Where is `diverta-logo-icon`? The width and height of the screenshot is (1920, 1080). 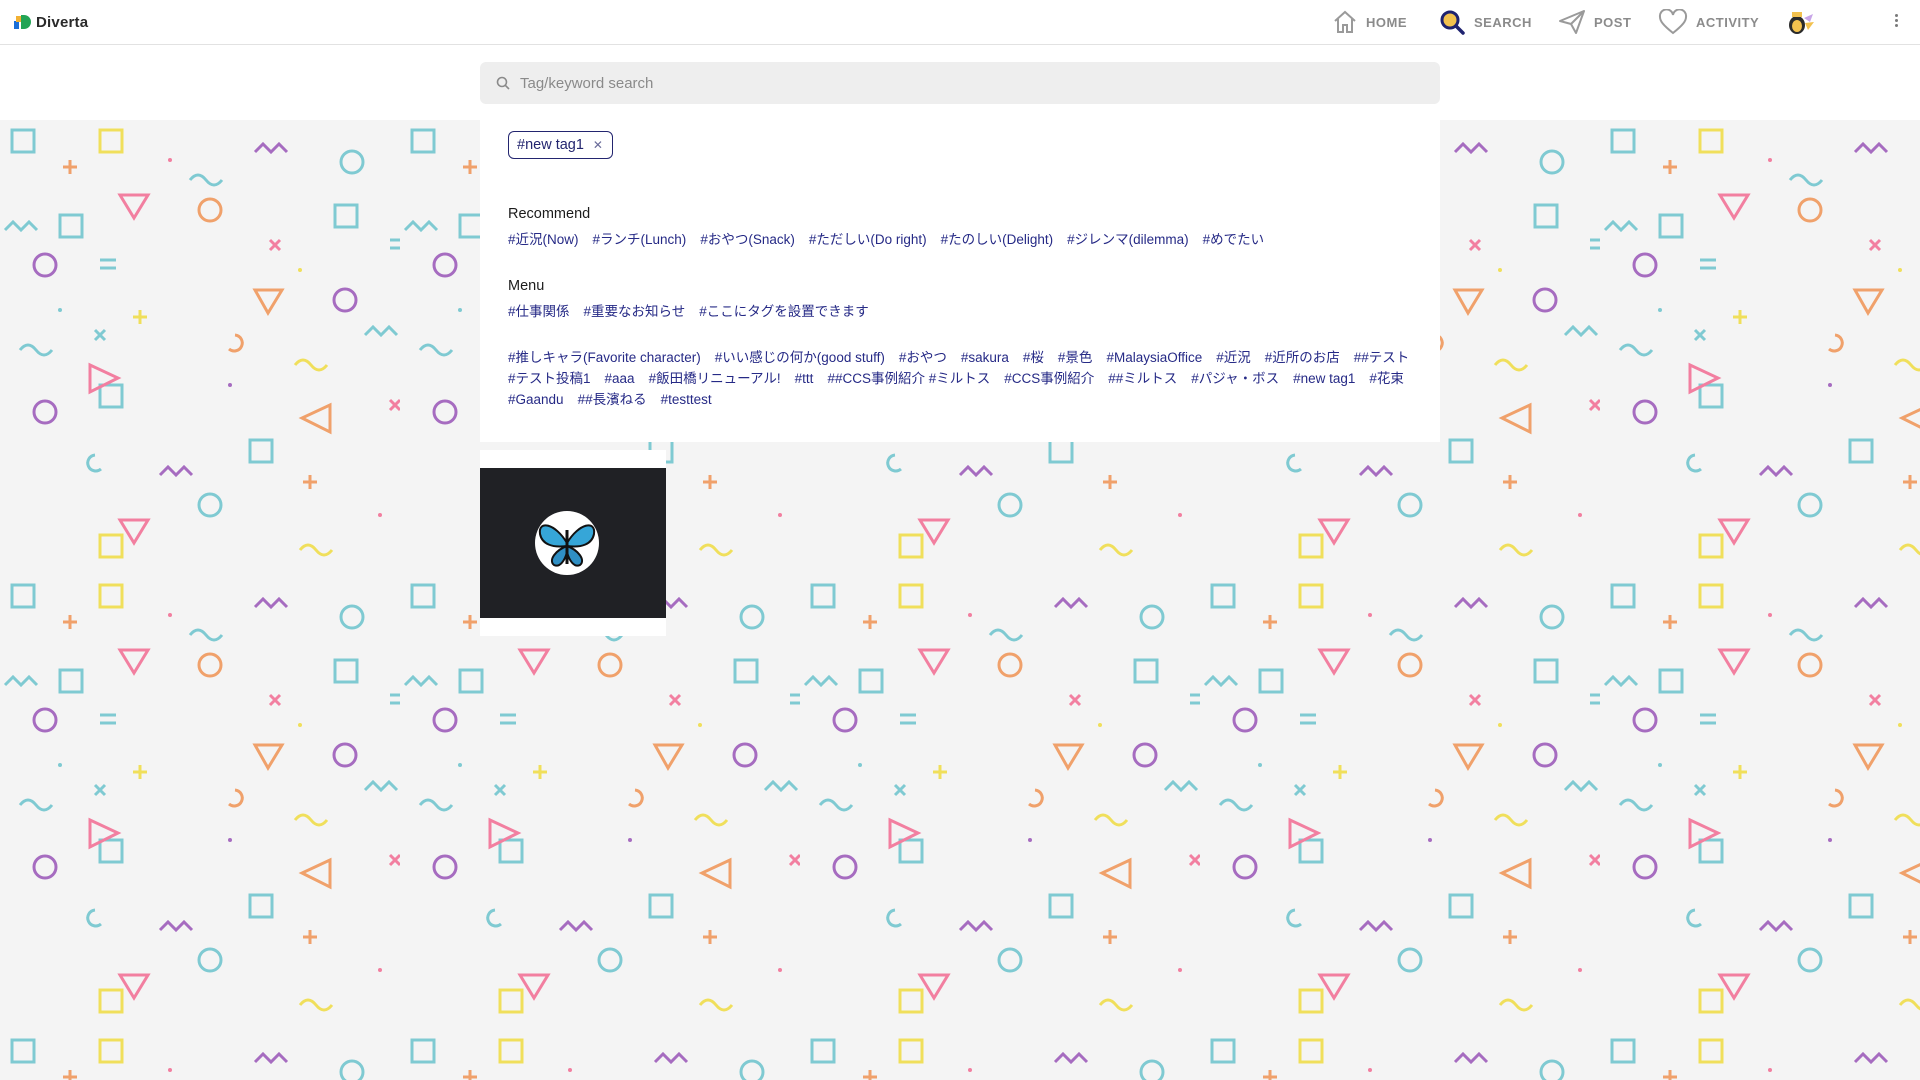 diverta-logo-icon is located at coordinates (22, 21).